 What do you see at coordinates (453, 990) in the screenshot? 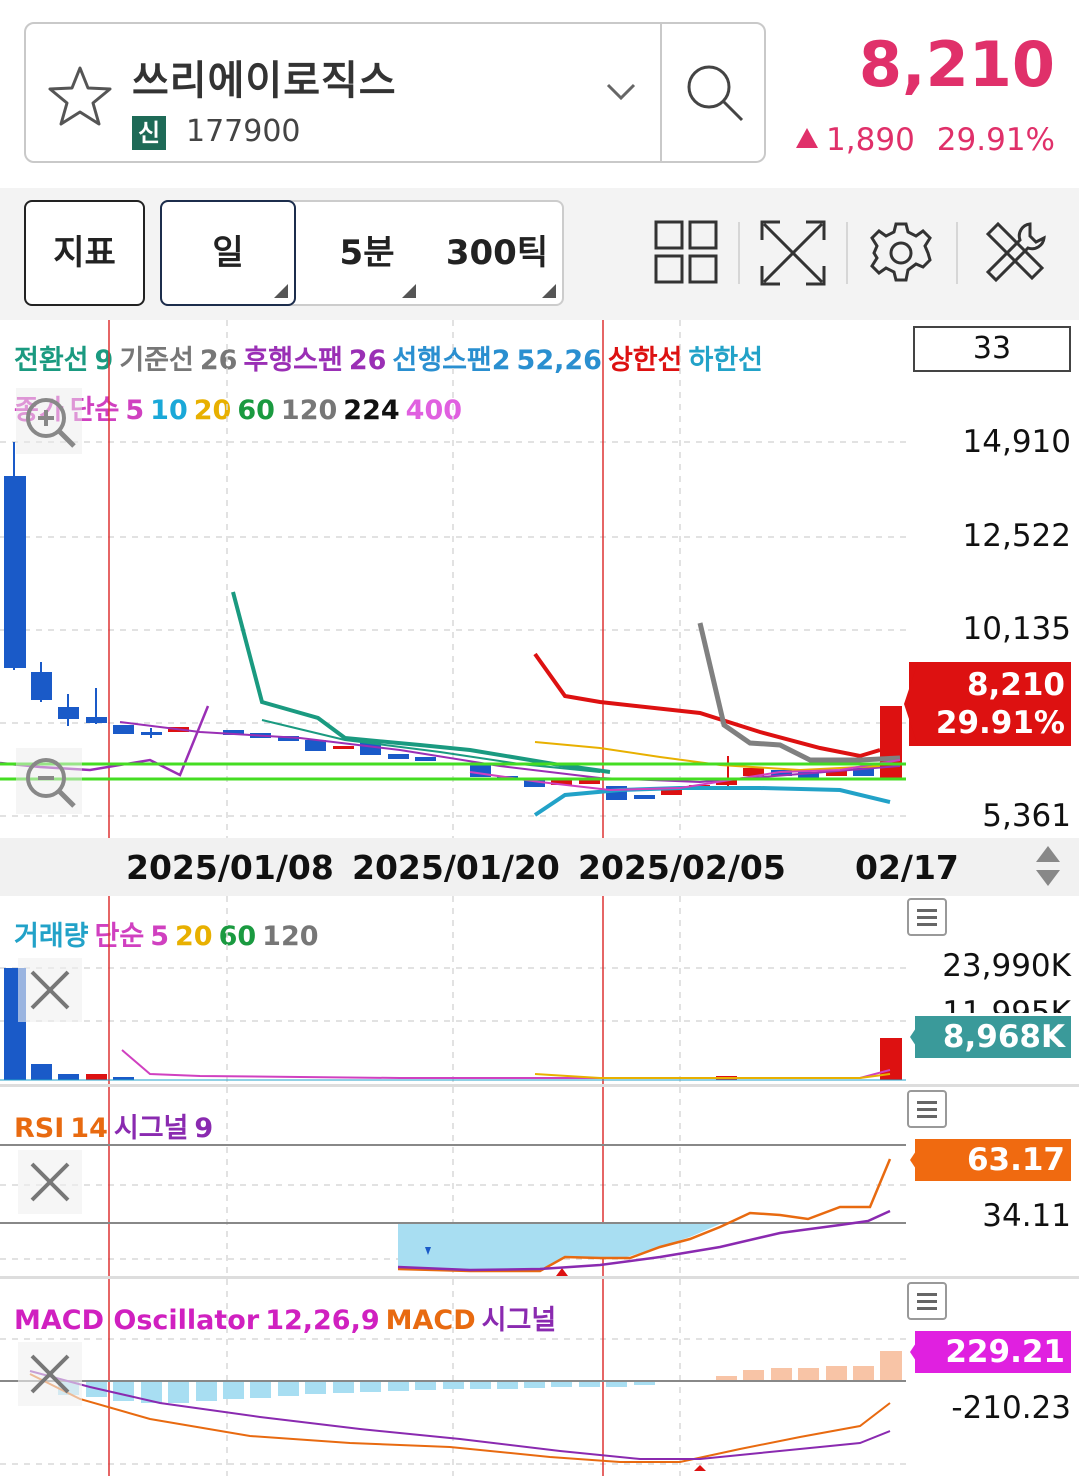
I see `volume-chart` at bounding box center [453, 990].